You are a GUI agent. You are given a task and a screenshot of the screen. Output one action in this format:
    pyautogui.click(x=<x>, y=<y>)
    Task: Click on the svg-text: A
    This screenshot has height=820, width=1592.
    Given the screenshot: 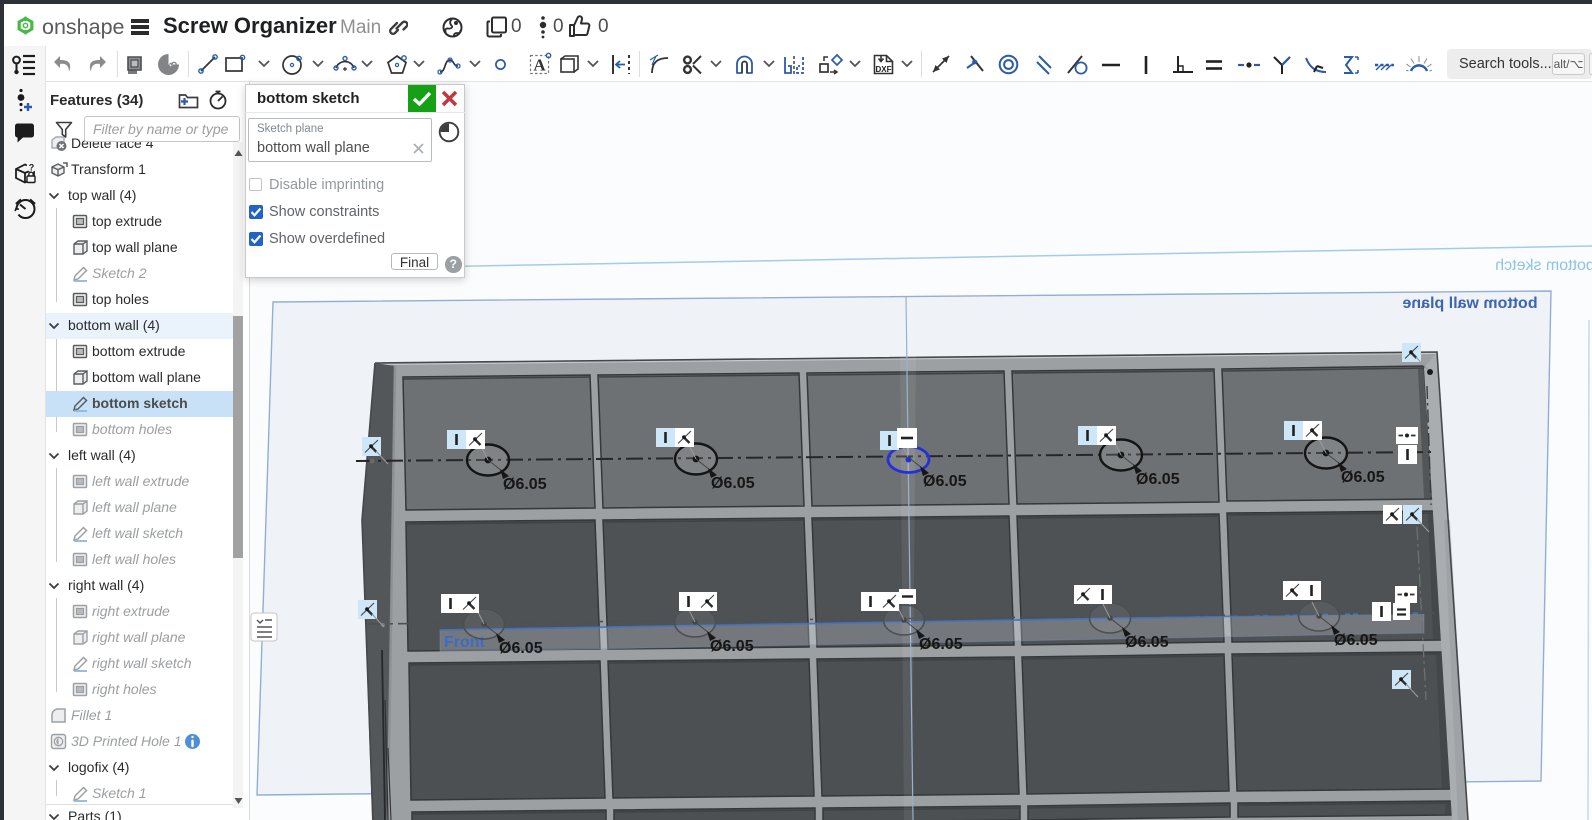 What is the action you would take?
    pyautogui.click(x=539, y=65)
    